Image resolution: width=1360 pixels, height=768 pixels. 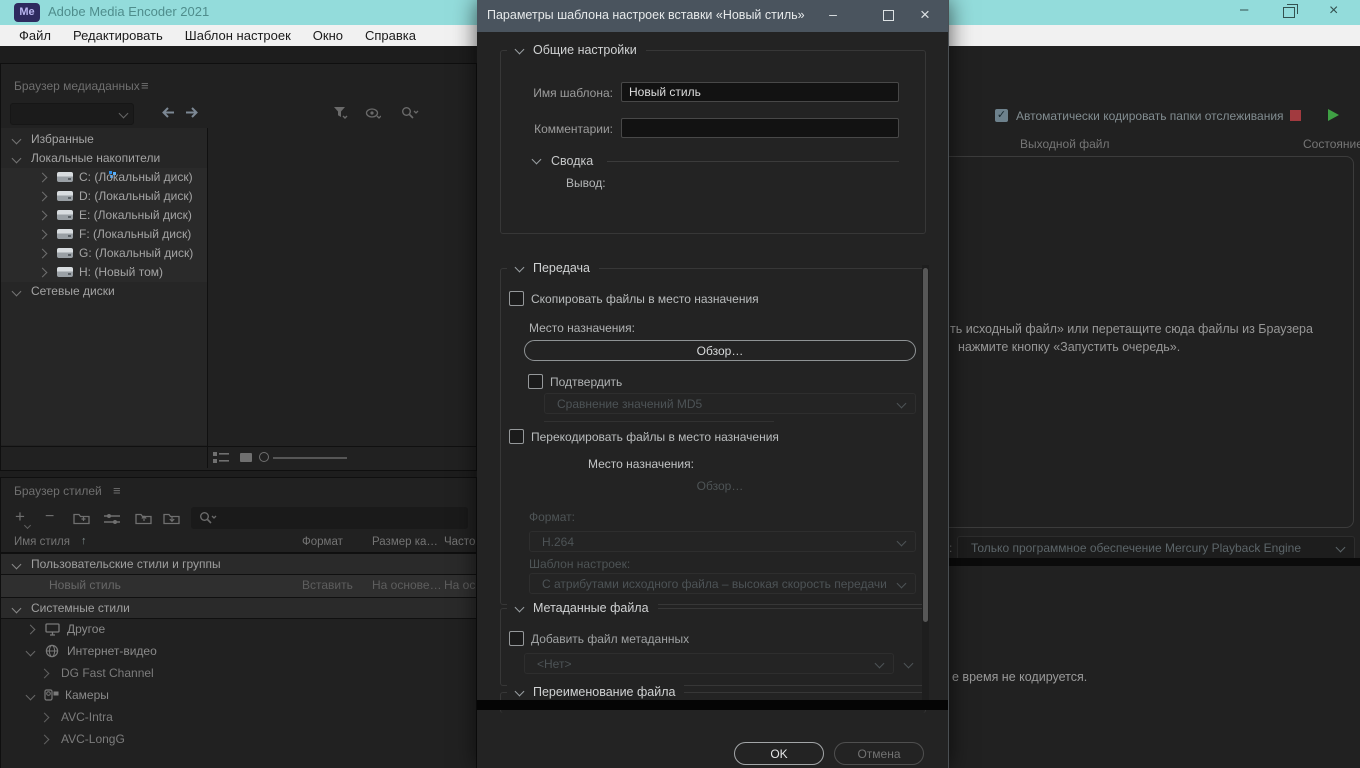 I want to click on file-rename-header: Переименование файла, so click(x=596, y=692).